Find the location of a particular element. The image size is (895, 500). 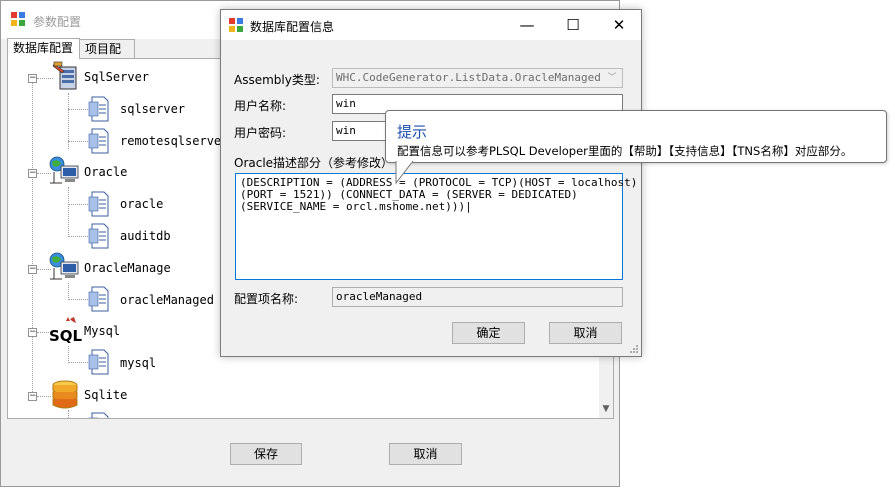

tree-node-oraclemanaged: oracleManaged is located at coordinates (167, 300).